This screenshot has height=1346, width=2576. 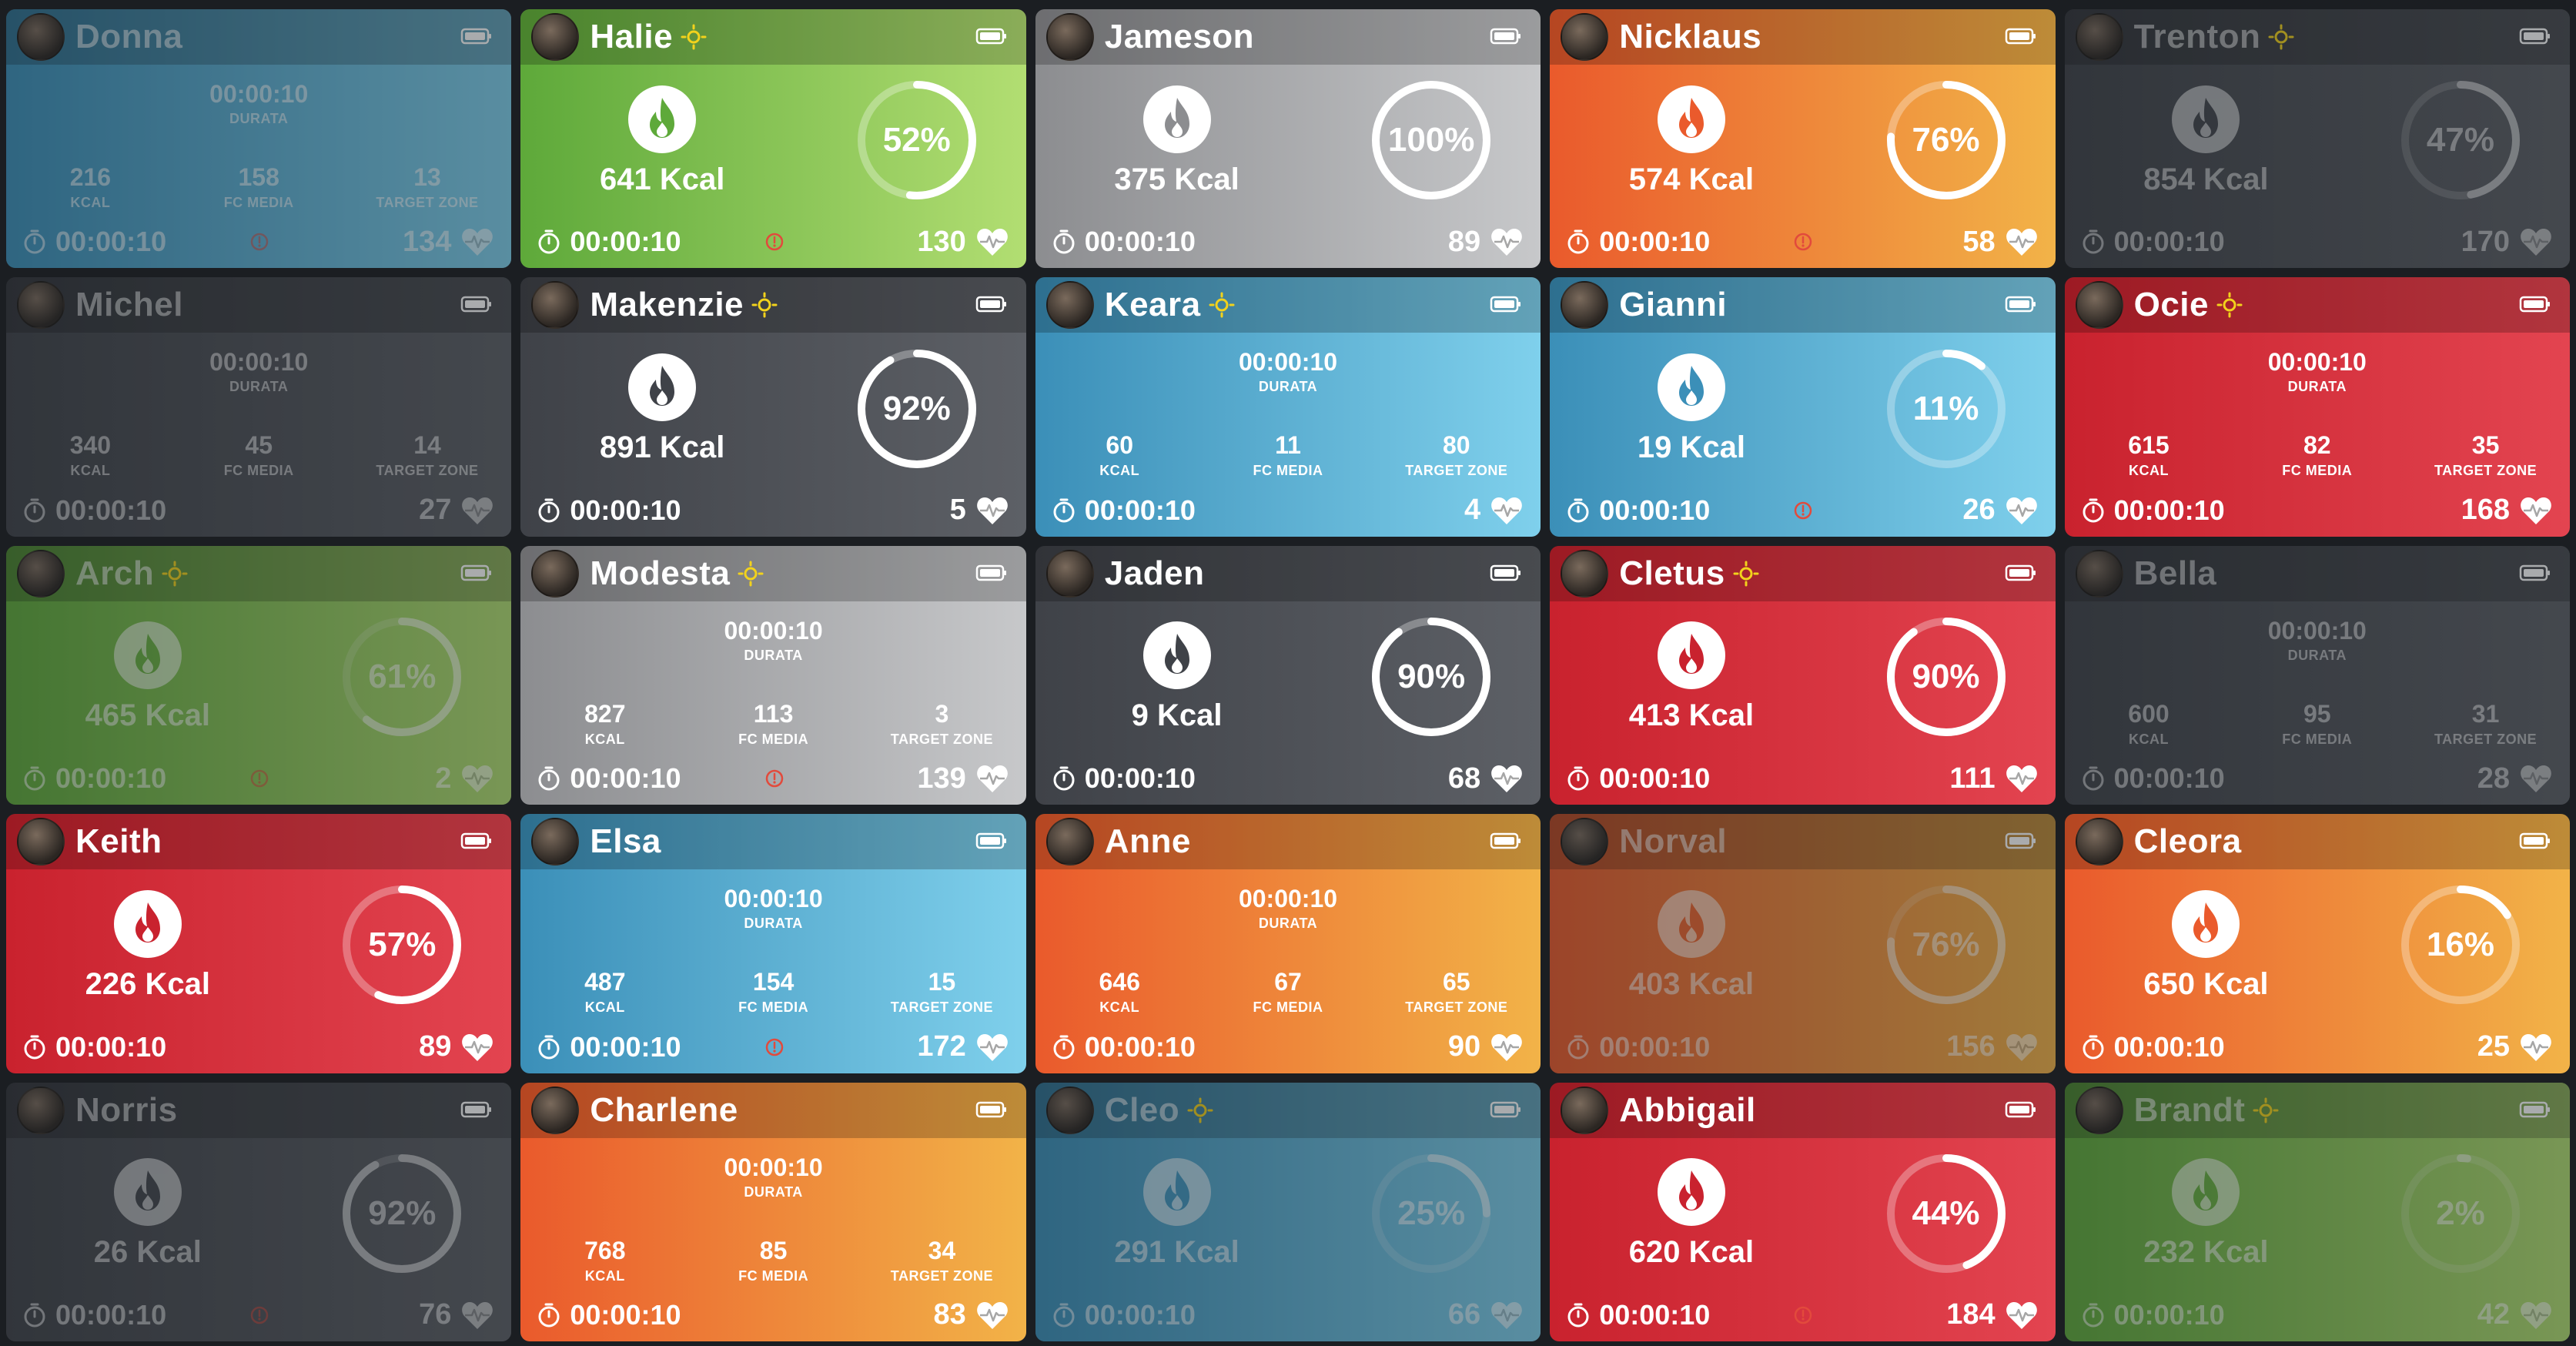 I want to click on participant-tile-cleo: Cleo 291 Kcal 25% 00:00:10 66, so click(x=1288, y=1211).